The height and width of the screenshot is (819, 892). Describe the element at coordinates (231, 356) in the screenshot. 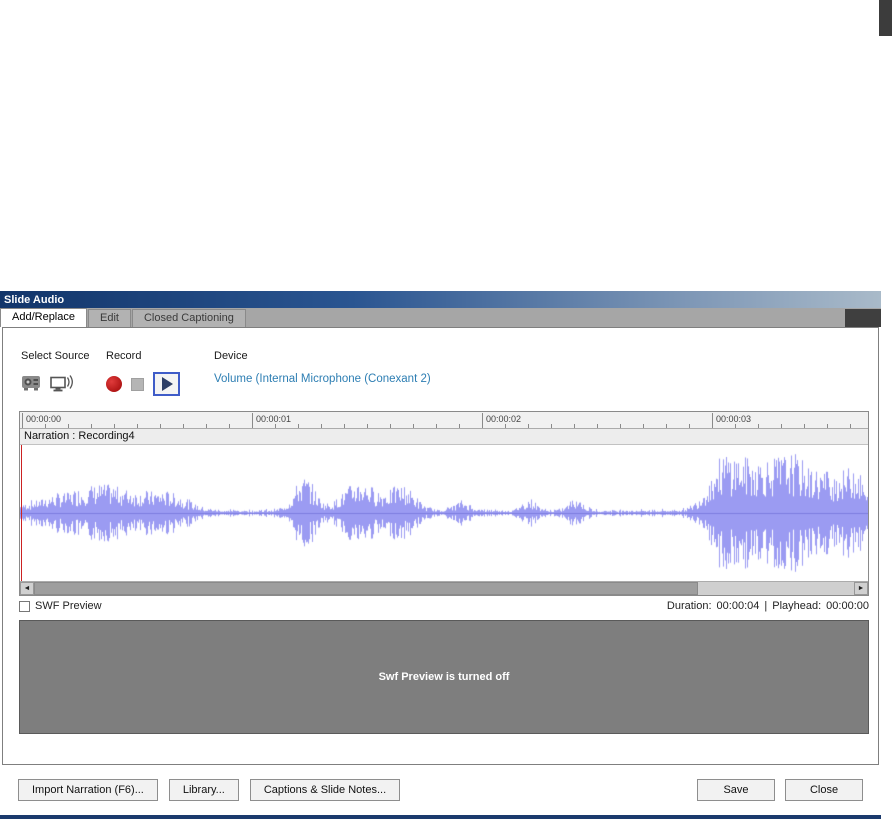

I see `device-label: Device` at that location.